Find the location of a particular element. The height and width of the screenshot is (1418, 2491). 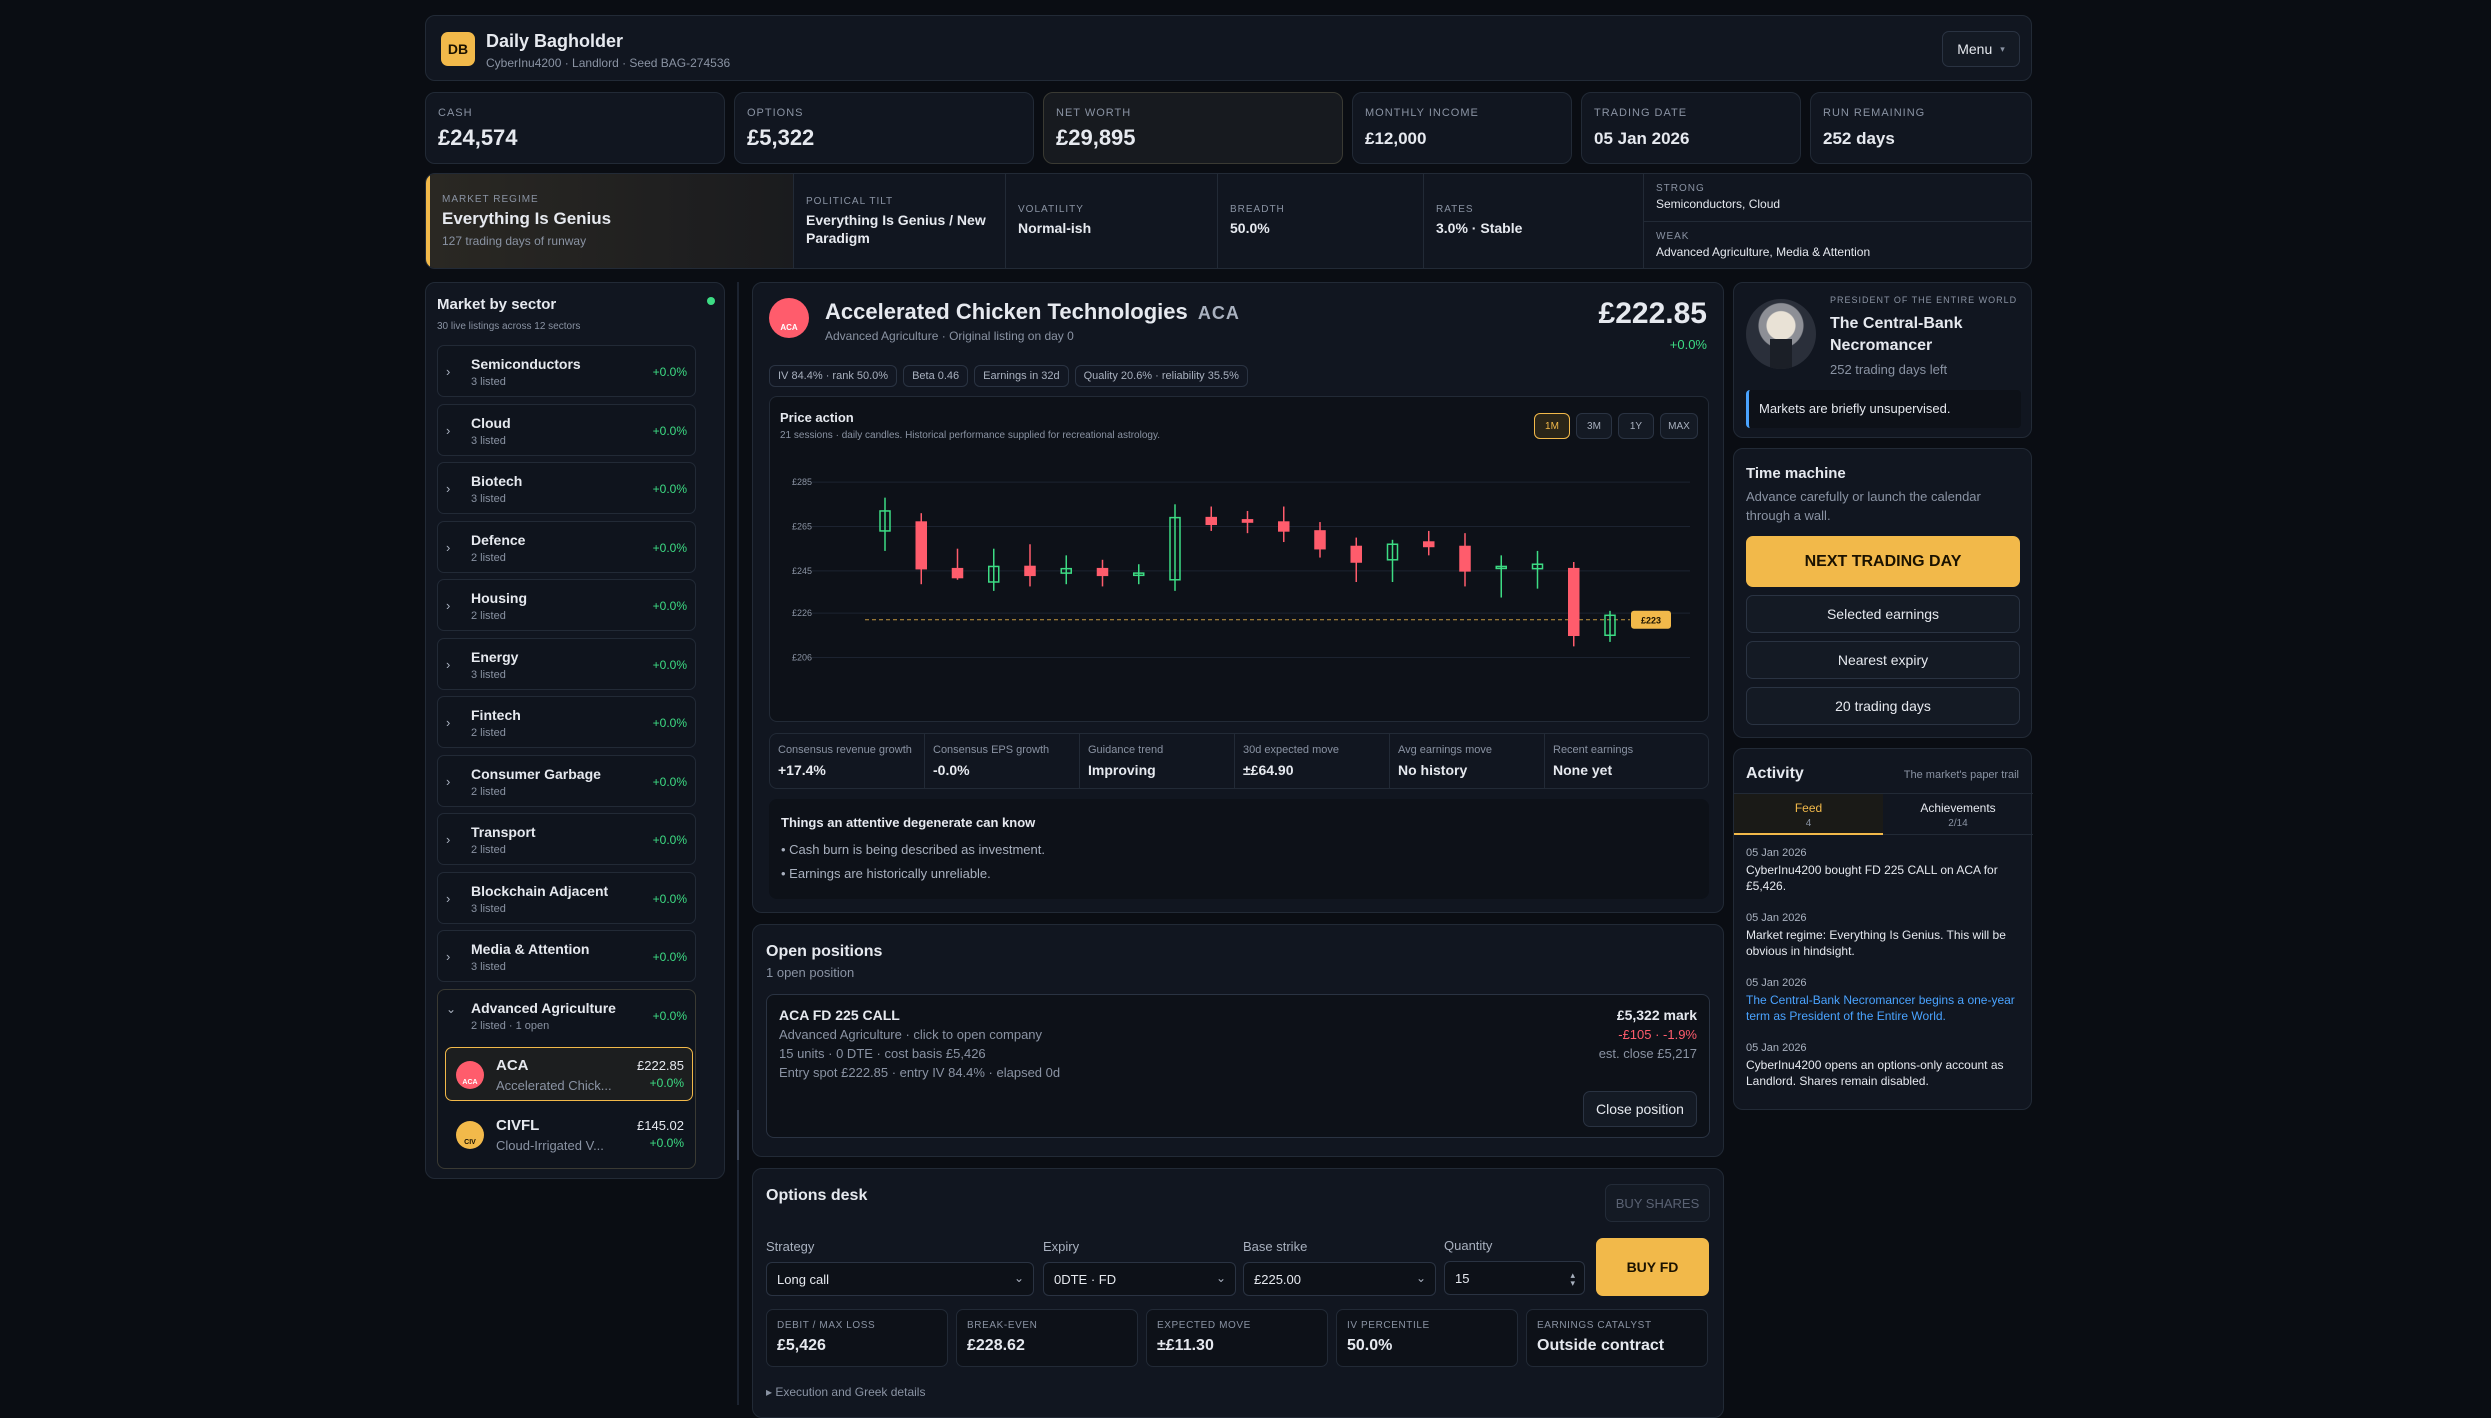

timeframe-3m-button: 3M is located at coordinates (1594, 426).